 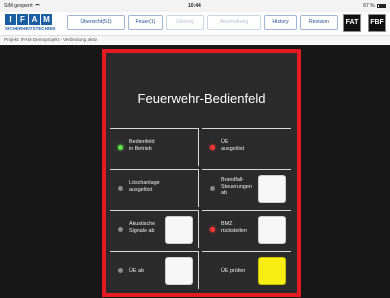 I want to click on logo-letter: A, so click(x=34, y=19).